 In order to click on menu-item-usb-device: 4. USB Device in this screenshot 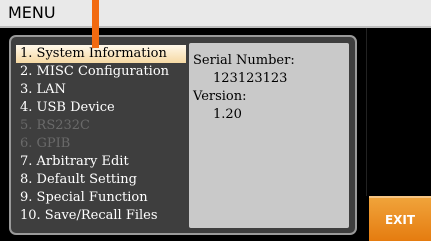, I will do `click(101, 108)`.